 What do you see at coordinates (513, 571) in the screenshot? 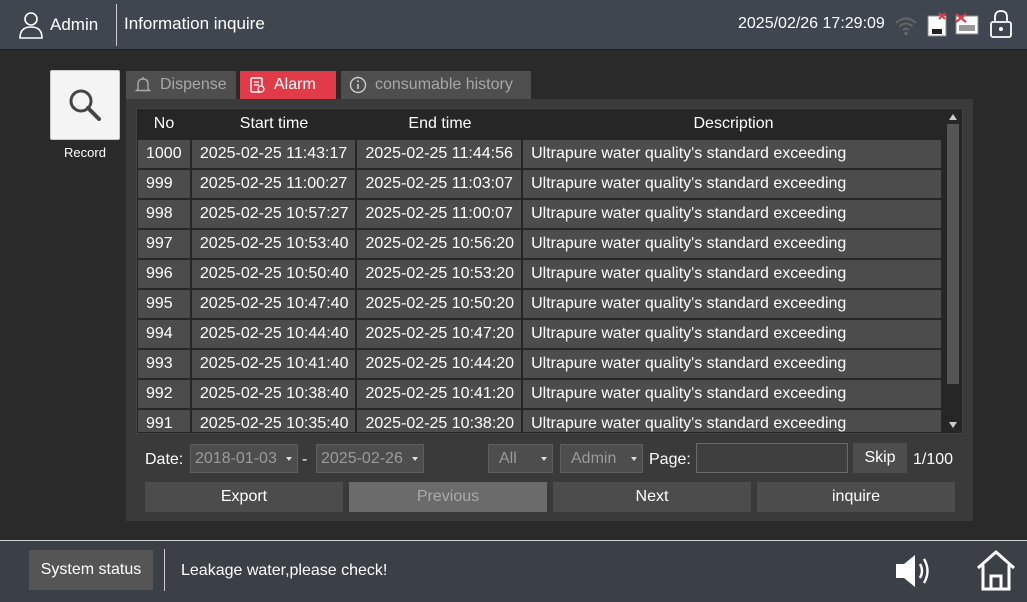
I see `bottom-bar` at bounding box center [513, 571].